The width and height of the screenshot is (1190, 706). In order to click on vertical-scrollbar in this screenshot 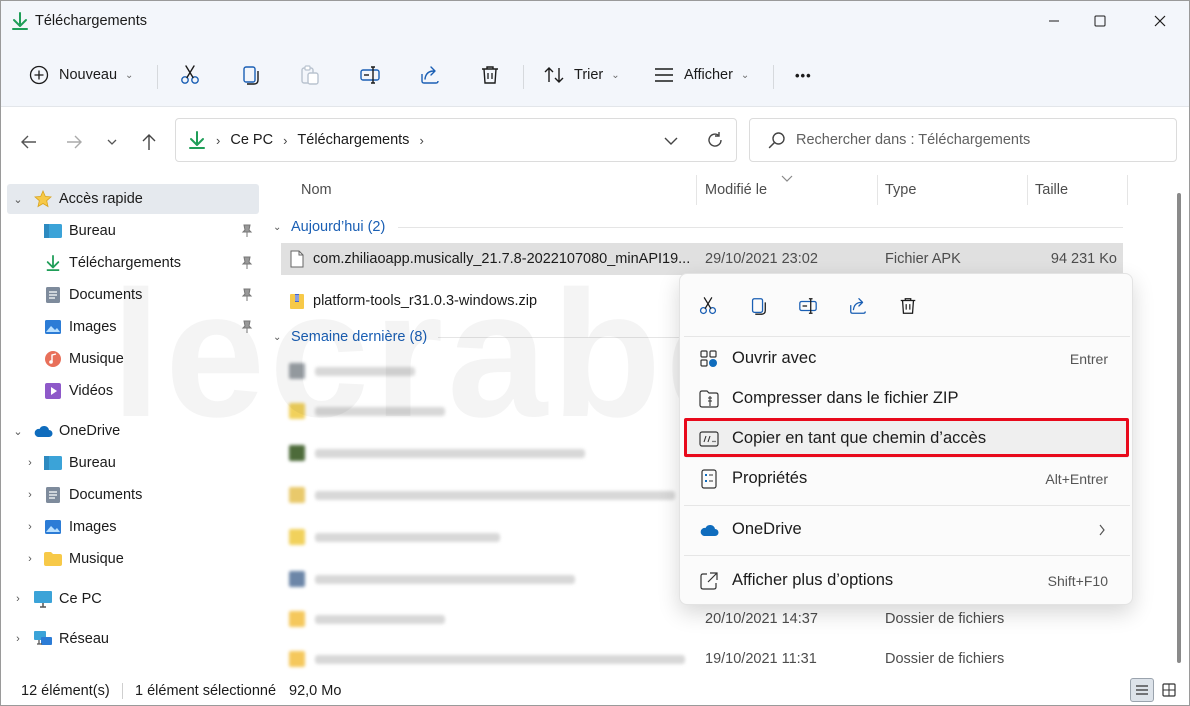, I will do `click(1179, 426)`.